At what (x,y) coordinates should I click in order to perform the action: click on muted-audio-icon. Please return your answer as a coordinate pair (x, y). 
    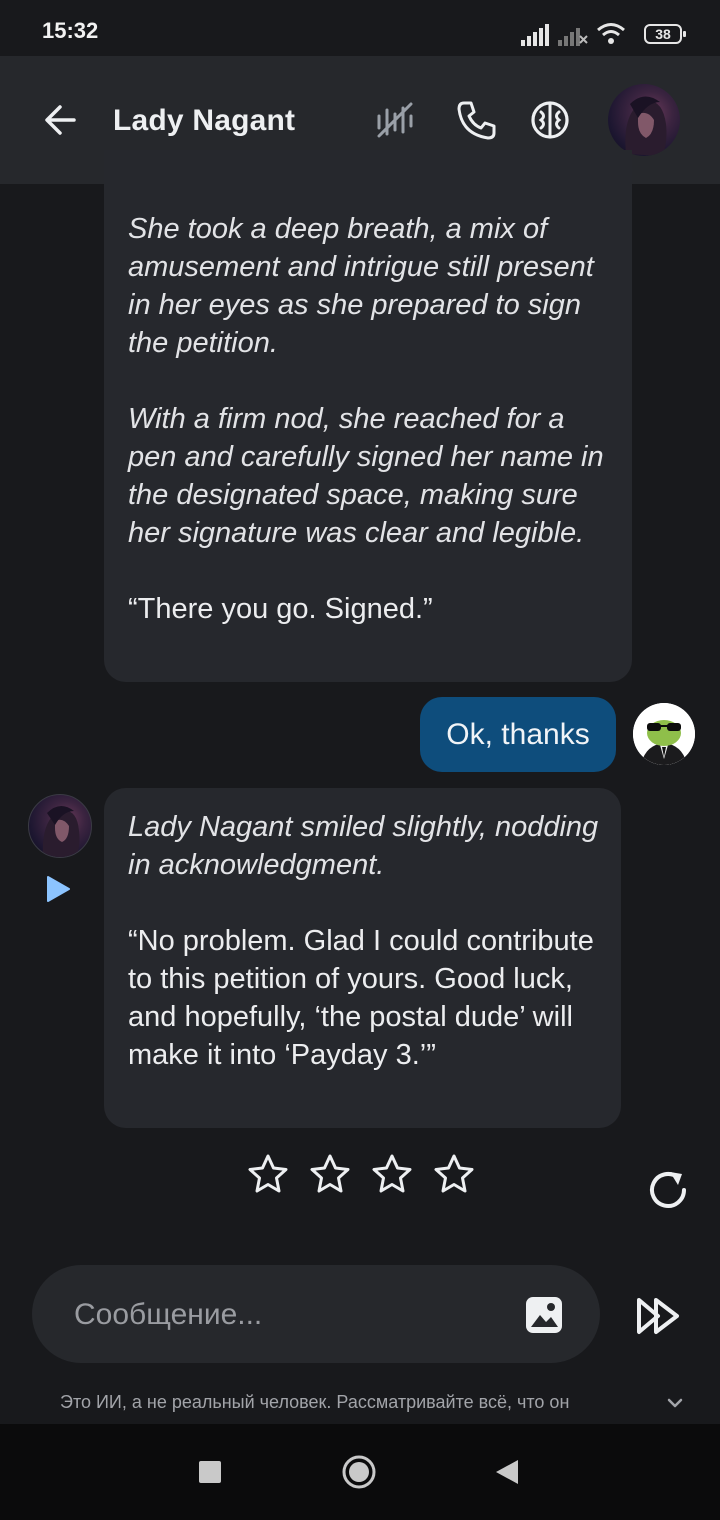
    Looking at the image, I should click on (395, 120).